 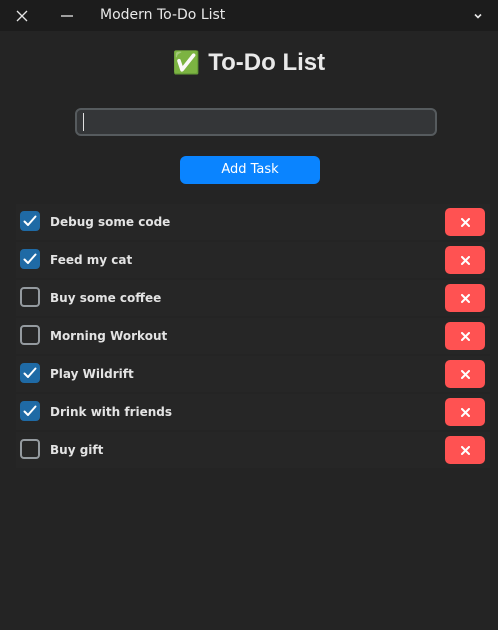 I want to click on minimize-button, so click(x=67, y=15).